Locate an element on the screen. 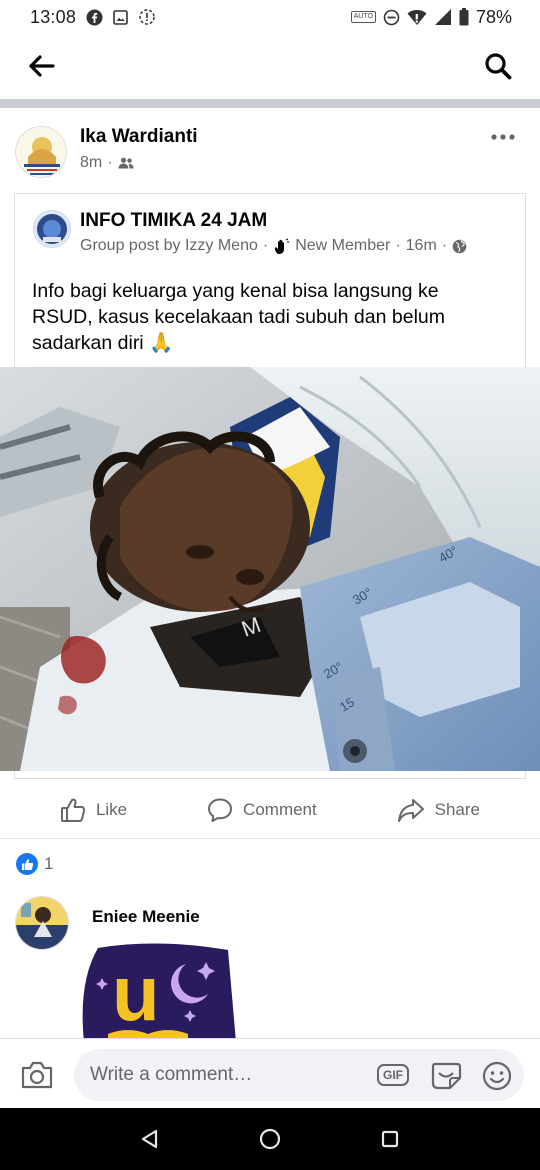 This screenshot has width=540, height=1170. post-actions: Like Comment Share is located at coordinates (270, 810).